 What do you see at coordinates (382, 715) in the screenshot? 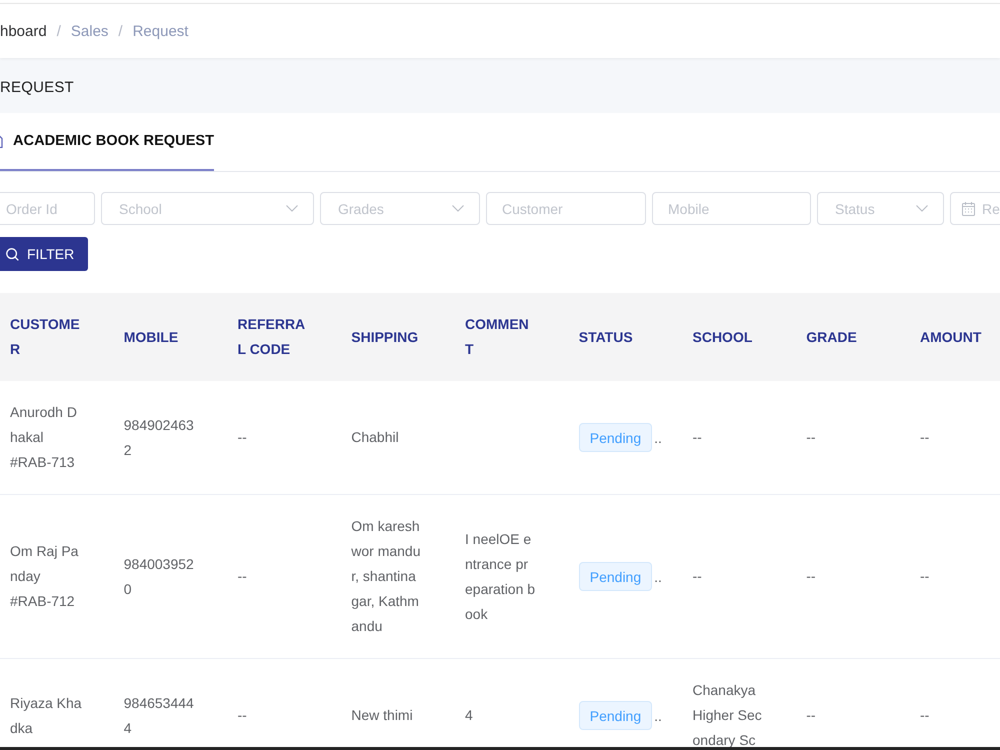
I see `table-cell-text: New thimi` at bounding box center [382, 715].